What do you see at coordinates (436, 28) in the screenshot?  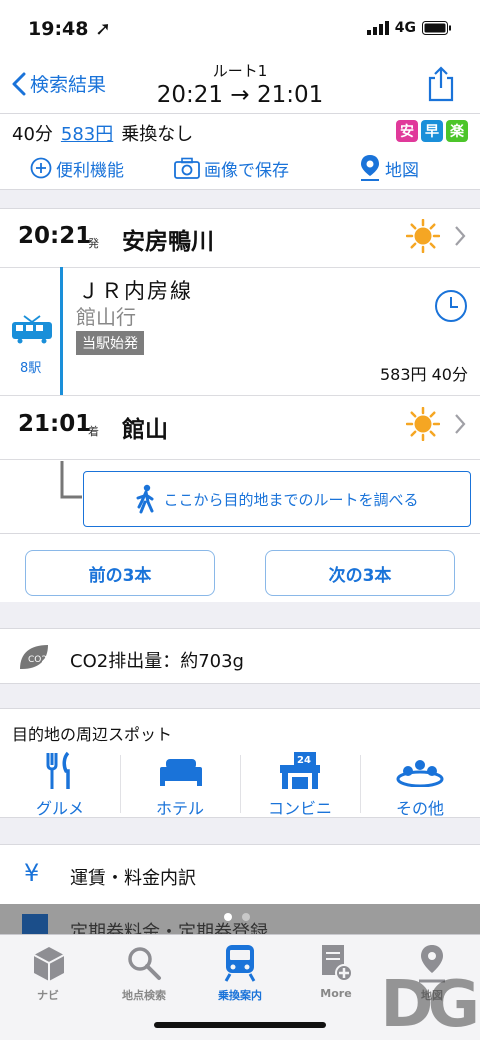 I see `battery-icon` at bounding box center [436, 28].